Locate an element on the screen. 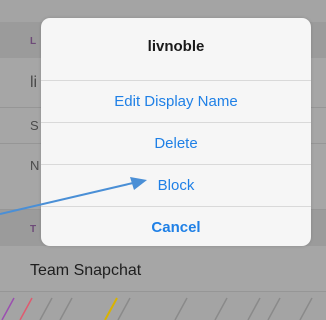  list-row-3-label: N is located at coordinates (35, 165).